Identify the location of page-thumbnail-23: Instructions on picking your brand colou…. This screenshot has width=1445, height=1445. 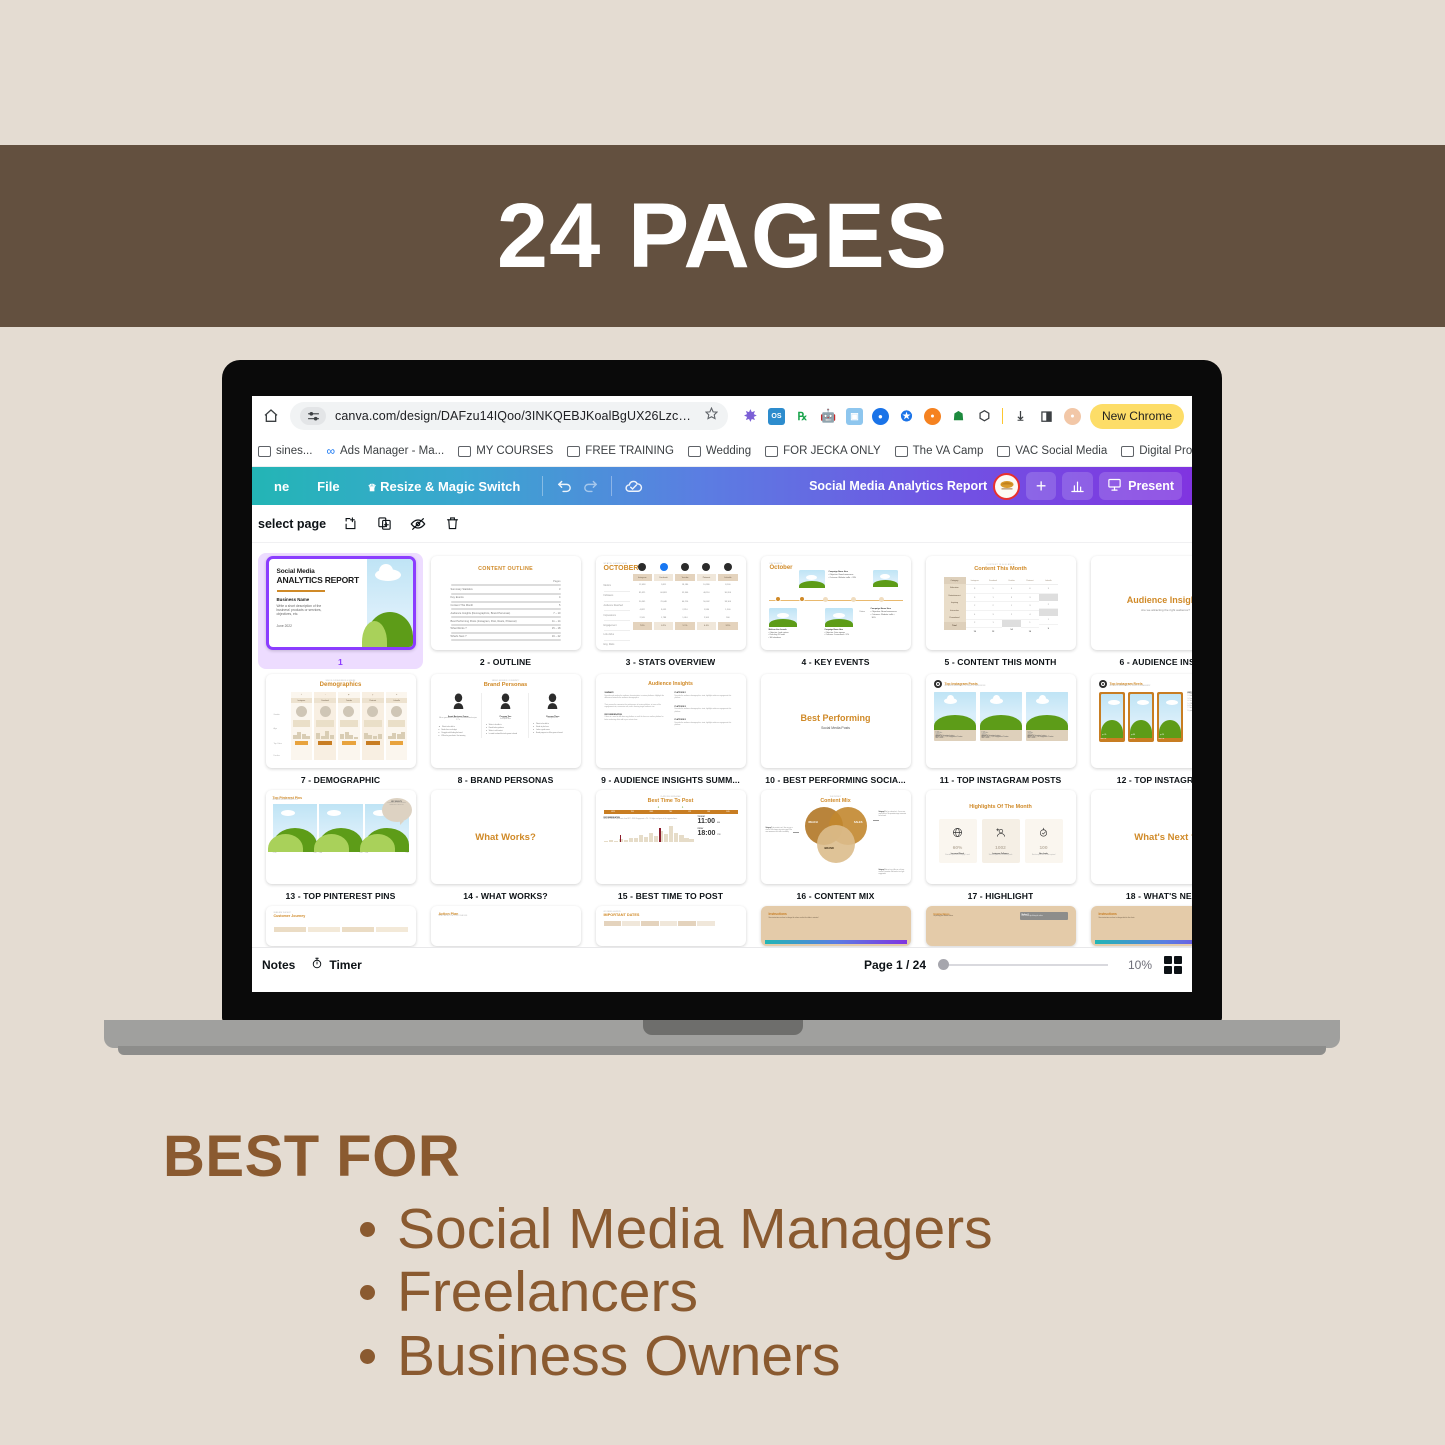
(1000, 924).